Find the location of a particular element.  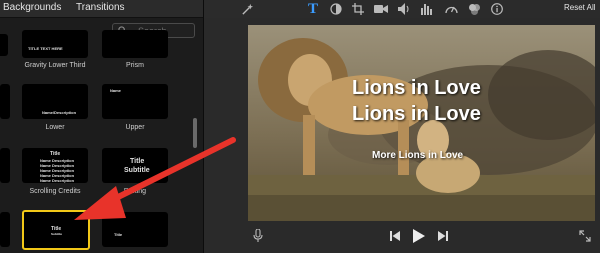

browser-scrollbar is located at coordinates (195, 133).